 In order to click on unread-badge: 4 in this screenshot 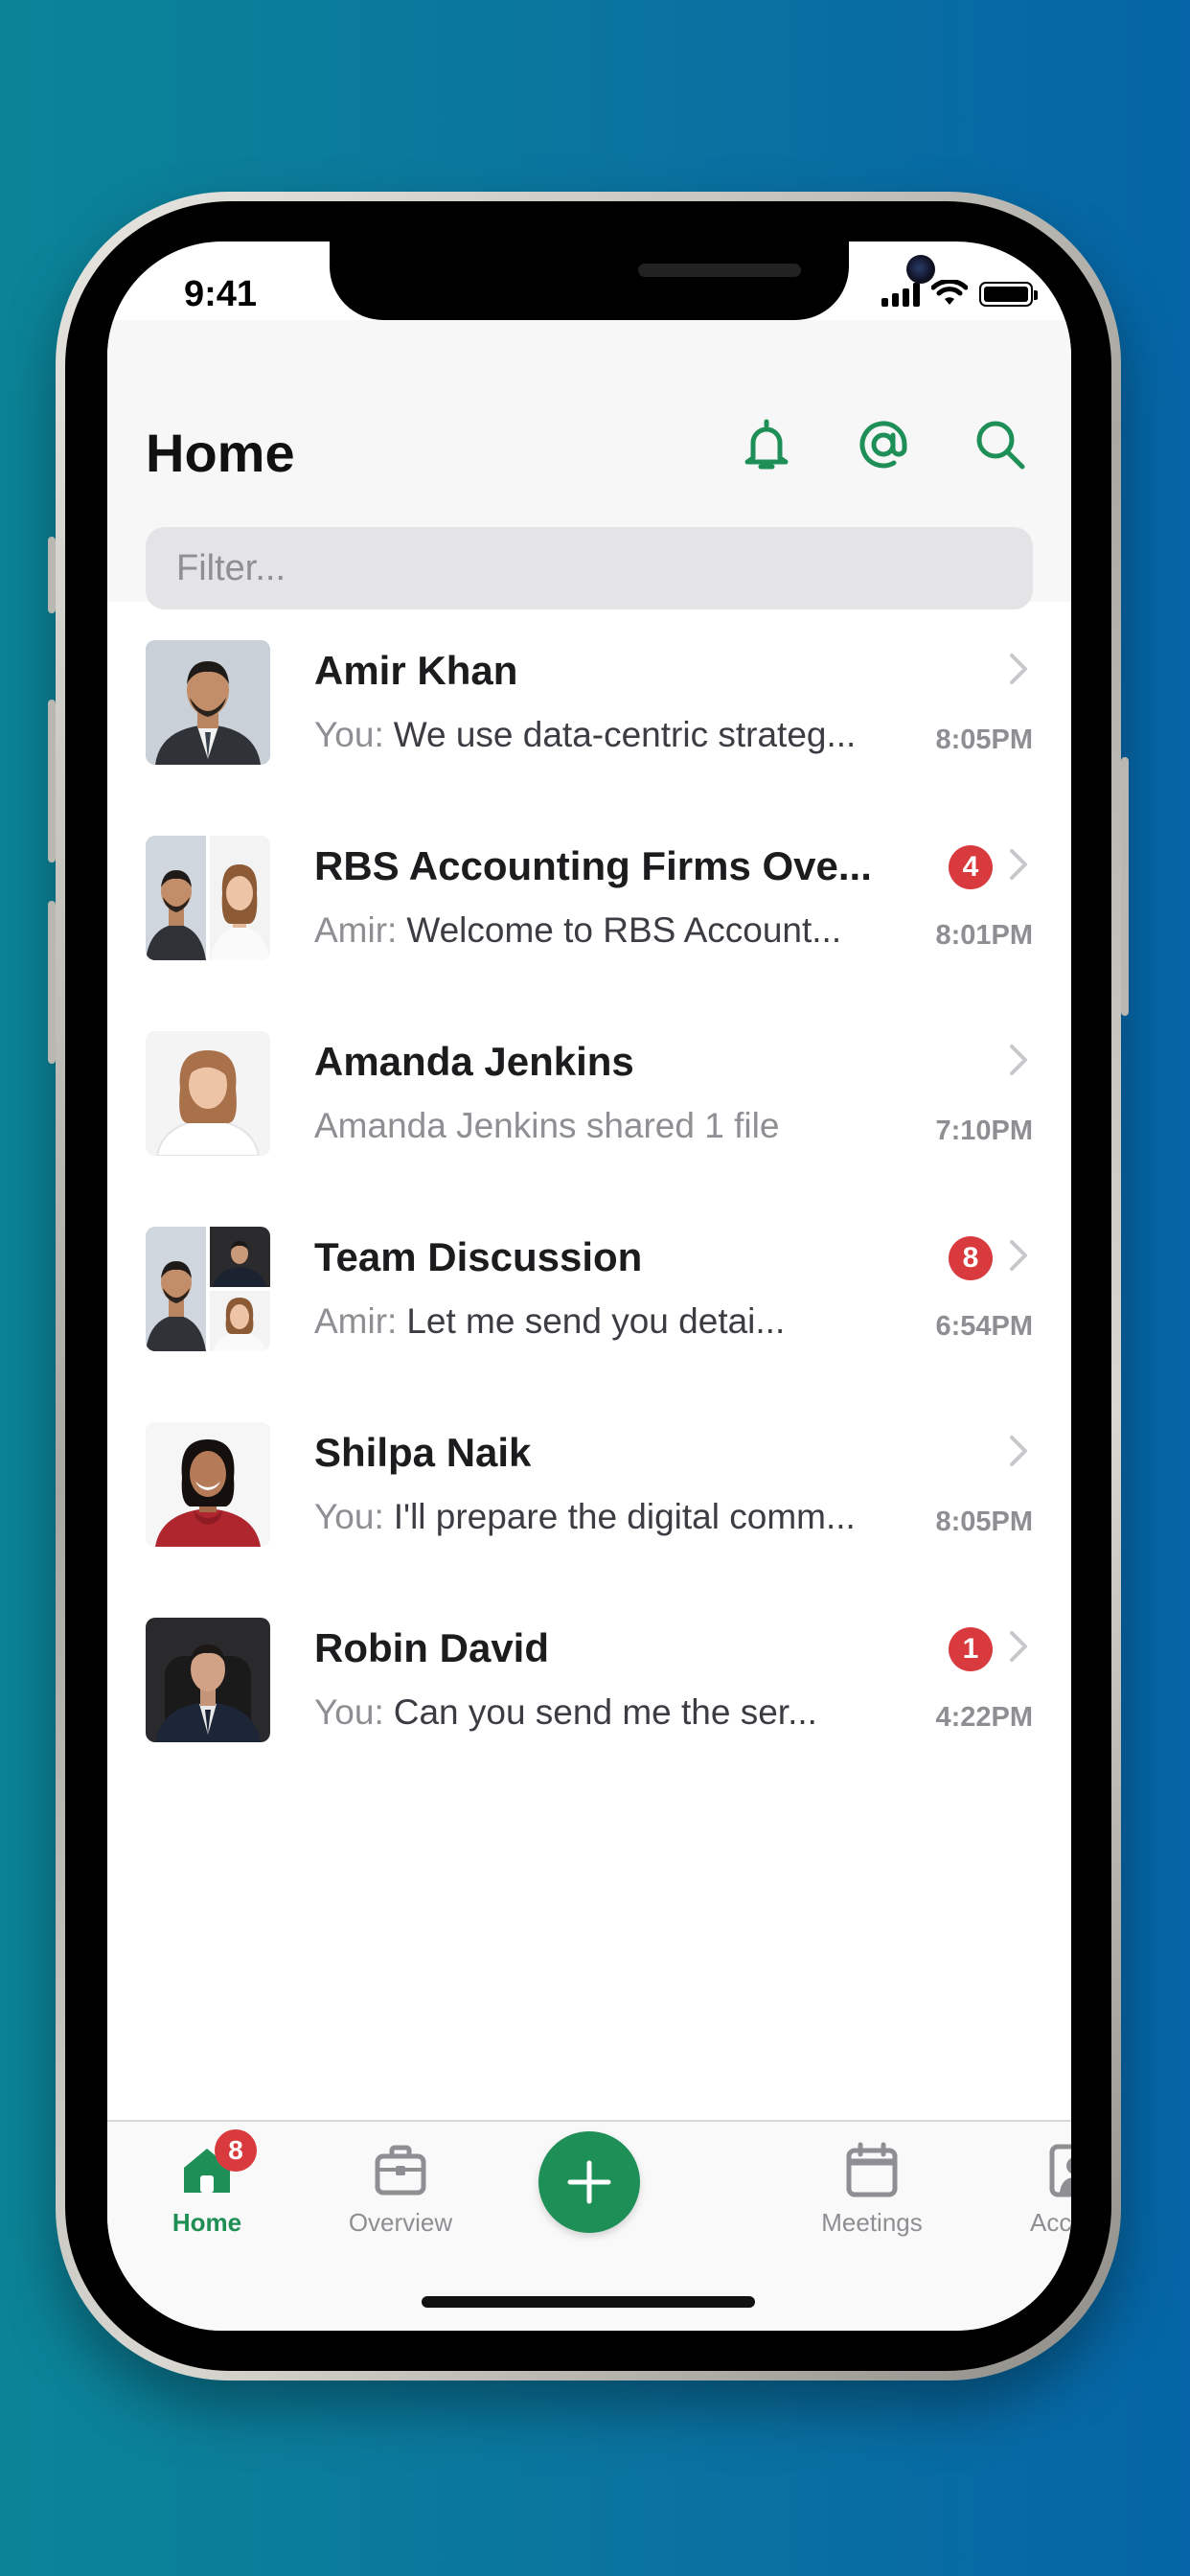, I will do `click(971, 867)`.